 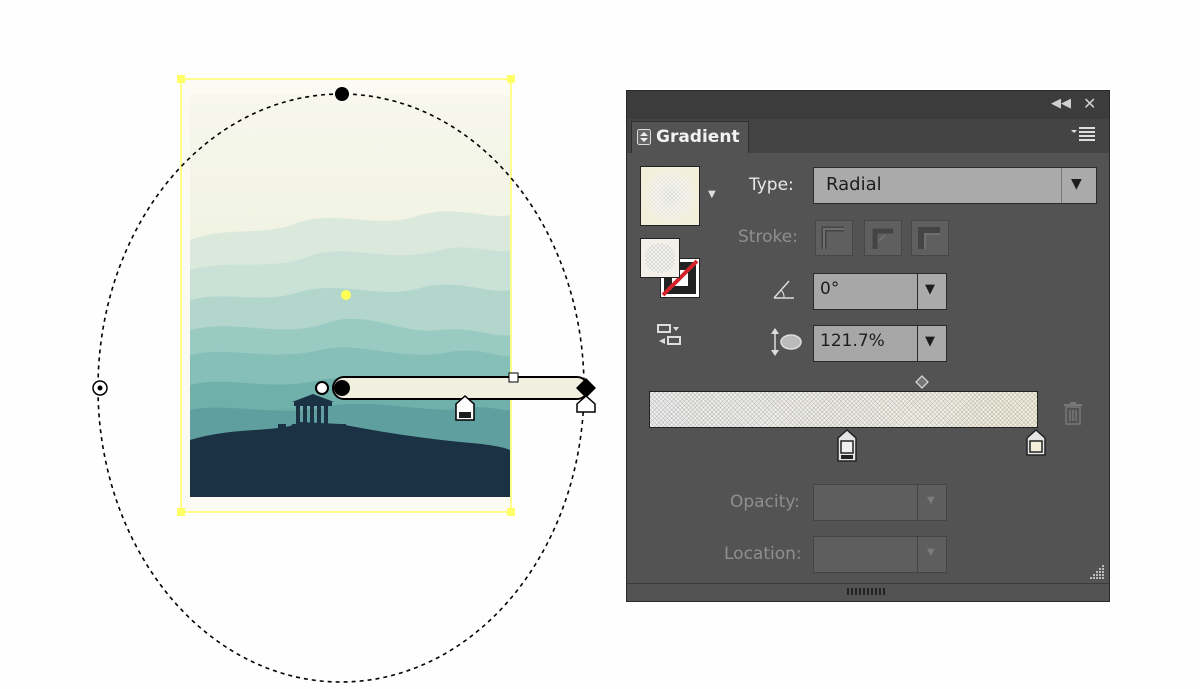 What do you see at coordinates (671, 335) in the screenshot?
I see `reverse-gradient-icon` at bounding box center [671, 335].